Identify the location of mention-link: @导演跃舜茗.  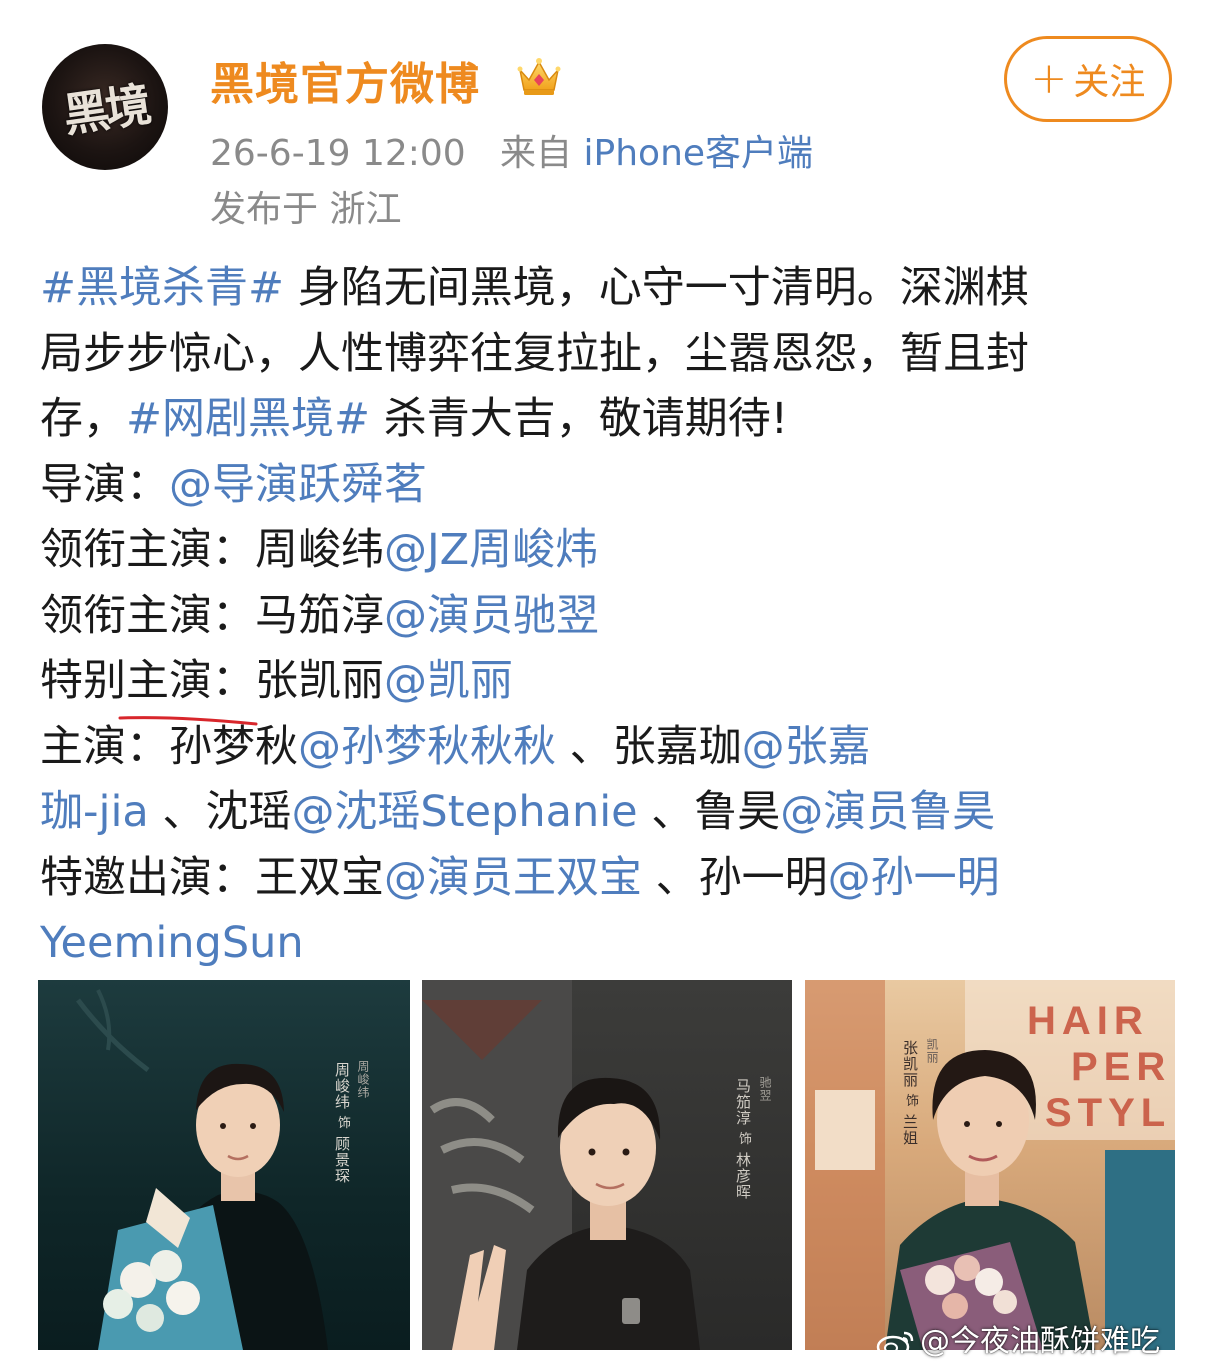
(298, 485).